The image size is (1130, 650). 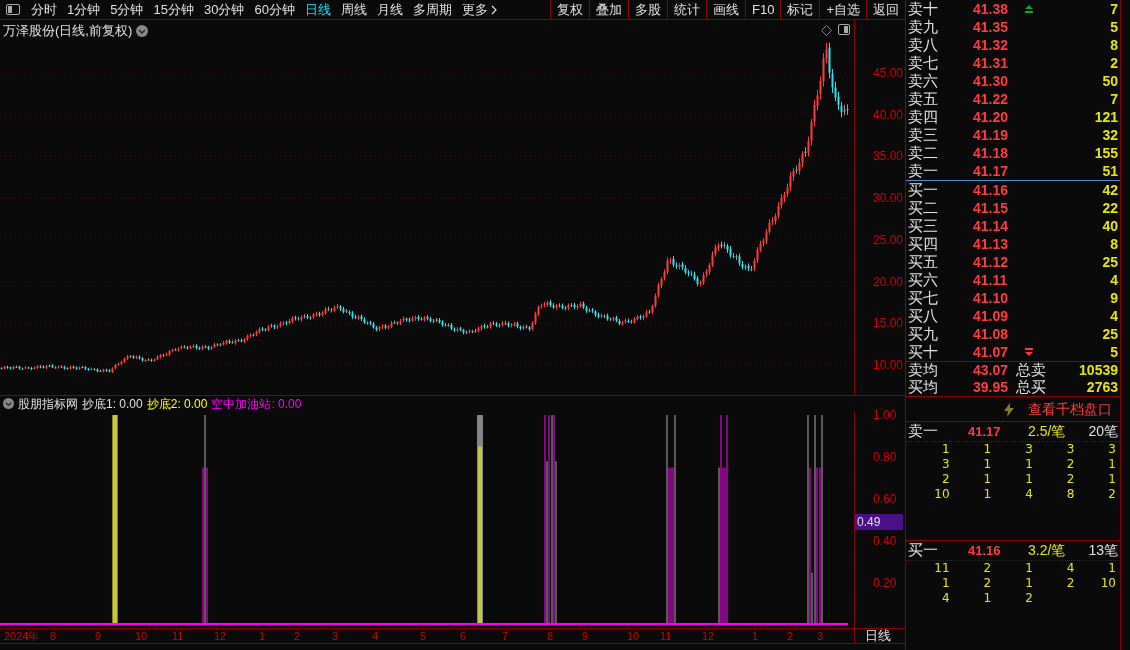 I want to click on order-price: 41.16, so click(x=991, y=190).